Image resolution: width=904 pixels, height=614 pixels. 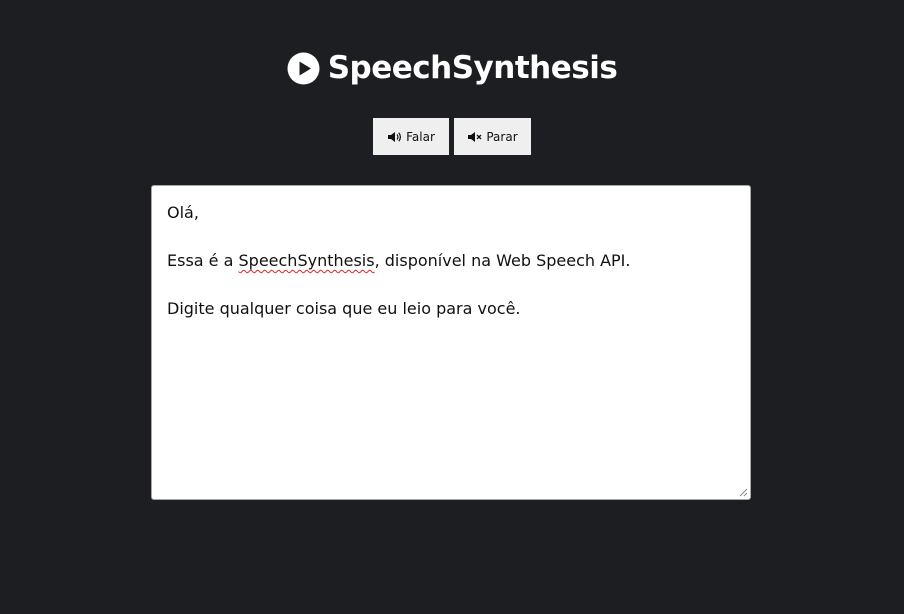 What do you see at coordinates (472, 68) in the screenshot?
I see `page-title: SpeechSynthesis` at bounding box center [472, 68].